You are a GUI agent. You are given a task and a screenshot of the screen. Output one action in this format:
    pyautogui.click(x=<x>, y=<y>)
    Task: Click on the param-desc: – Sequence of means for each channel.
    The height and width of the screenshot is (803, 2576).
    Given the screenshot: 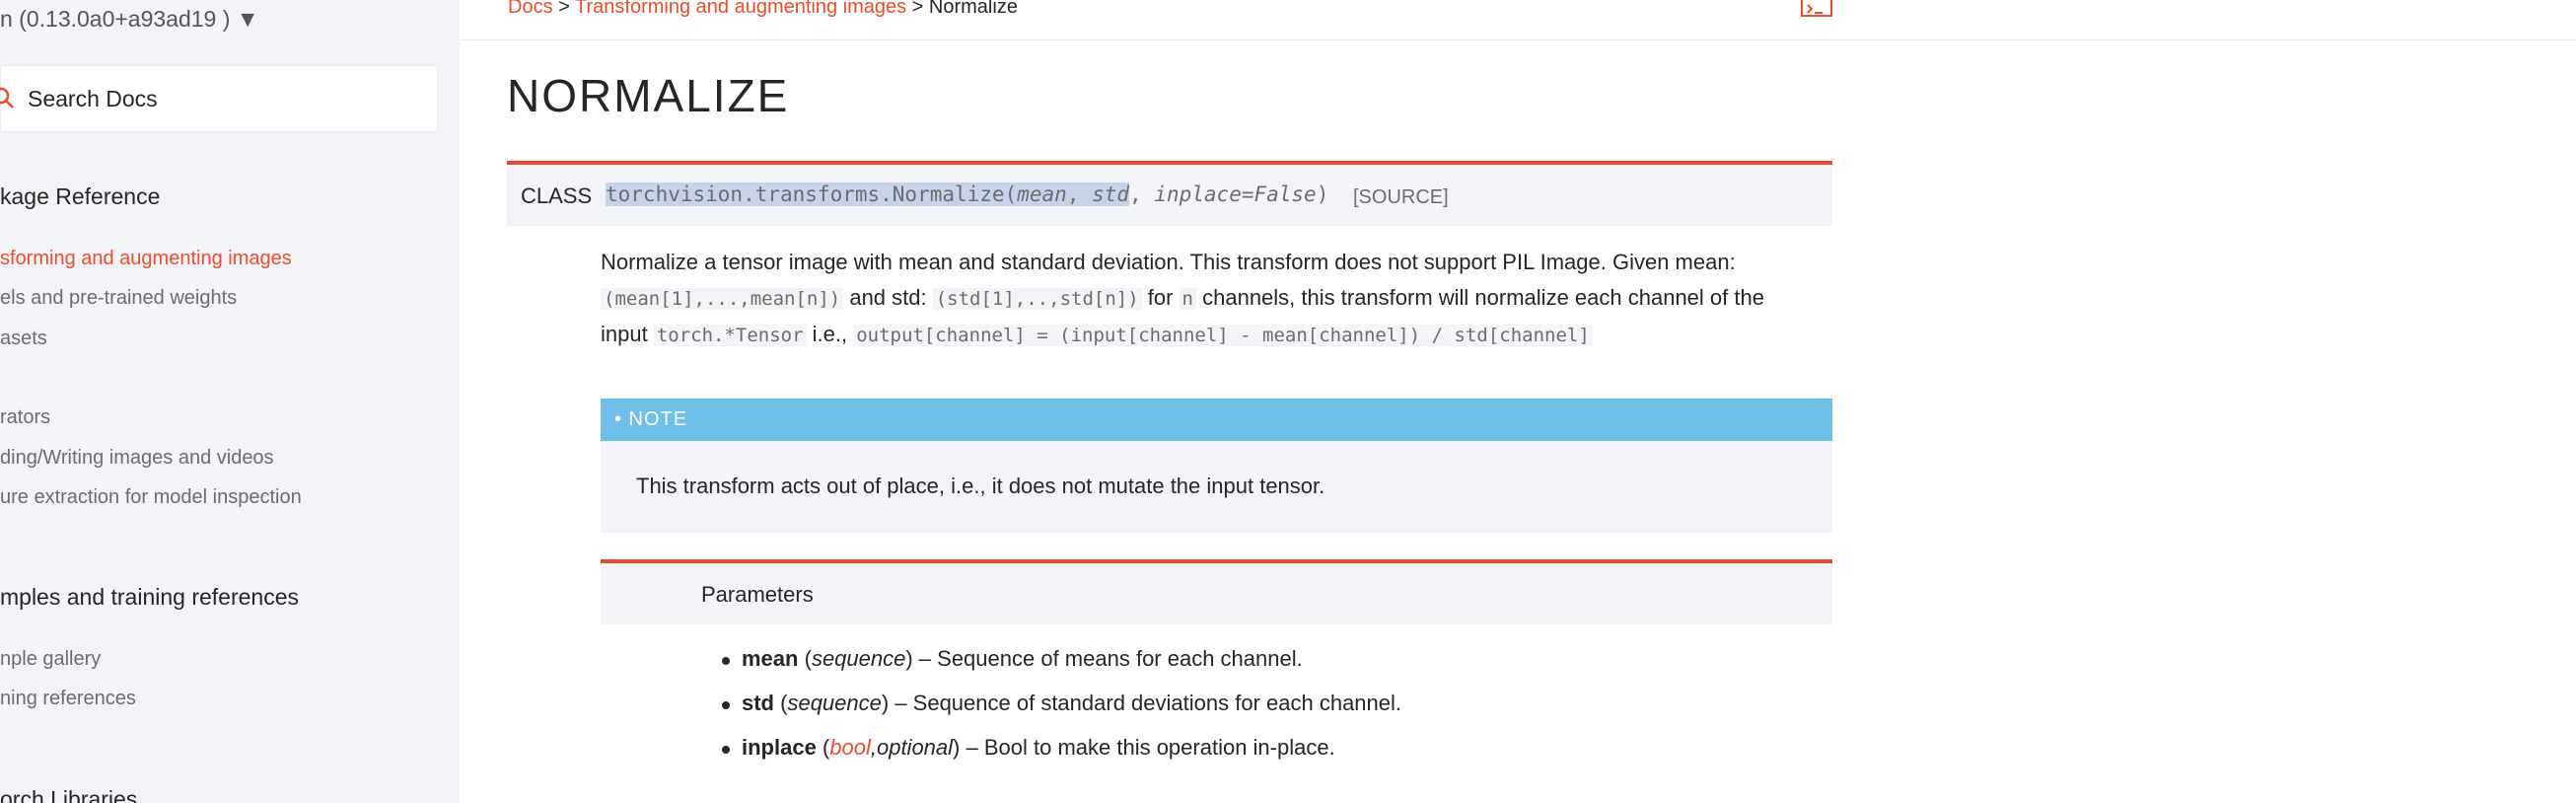 What is the action you would take?
    pyautogui.click(x=1107, y=659)
    